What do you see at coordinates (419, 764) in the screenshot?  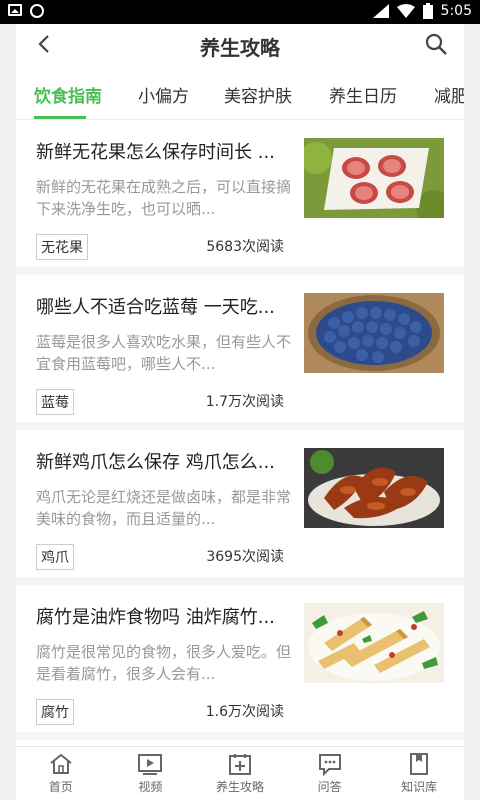 I see `knowledge-icon` at bounding box center [419, 764].